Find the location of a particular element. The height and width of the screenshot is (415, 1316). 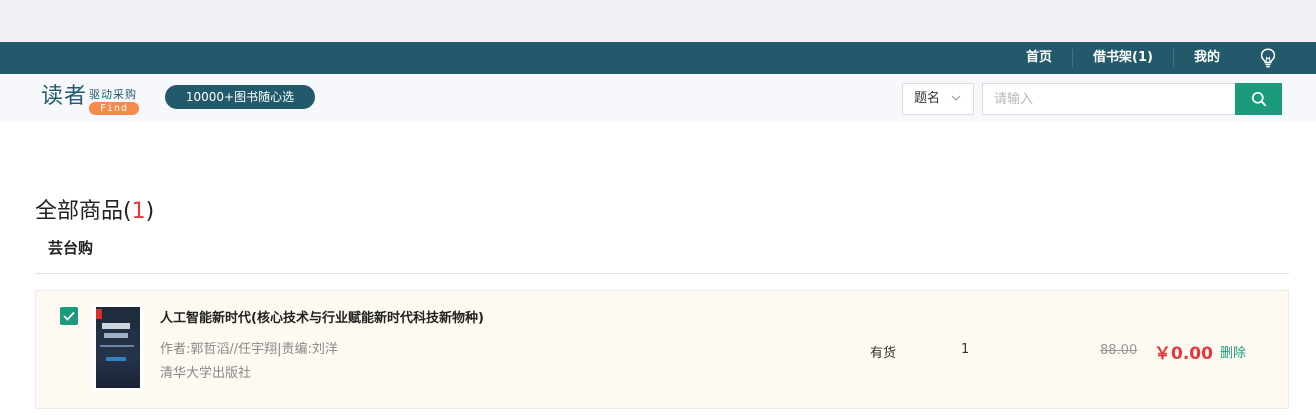

cover-title-block is located at coordinates (116, 326).